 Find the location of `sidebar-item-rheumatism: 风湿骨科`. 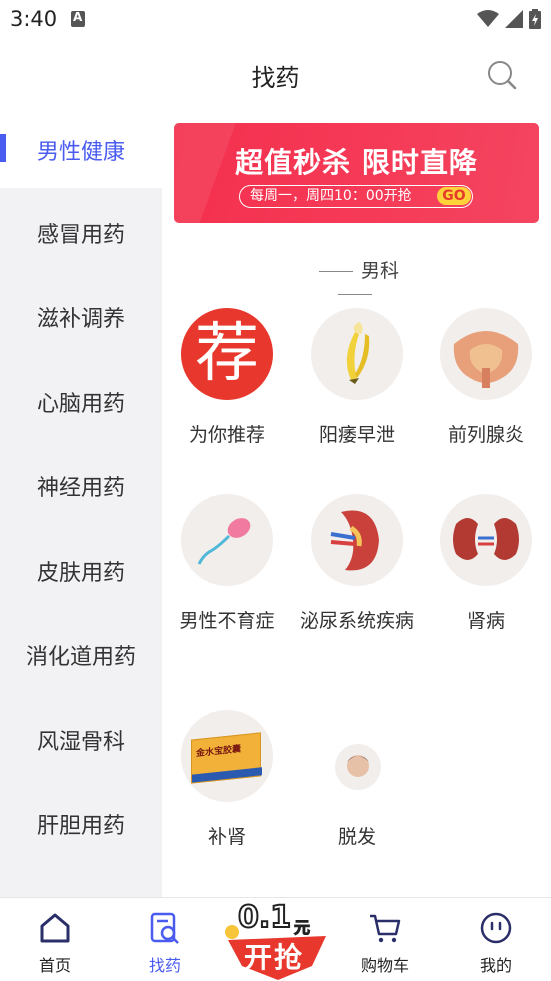

sidebar-item-rheumatism: 风湿骨科 is located at coordinates (81, 740).